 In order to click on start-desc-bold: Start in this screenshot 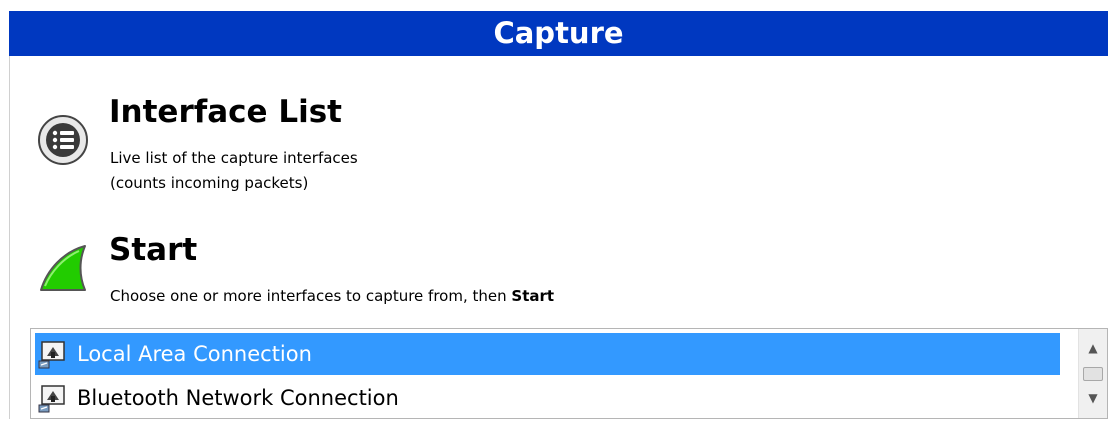, I will do `click(533, 296)`.